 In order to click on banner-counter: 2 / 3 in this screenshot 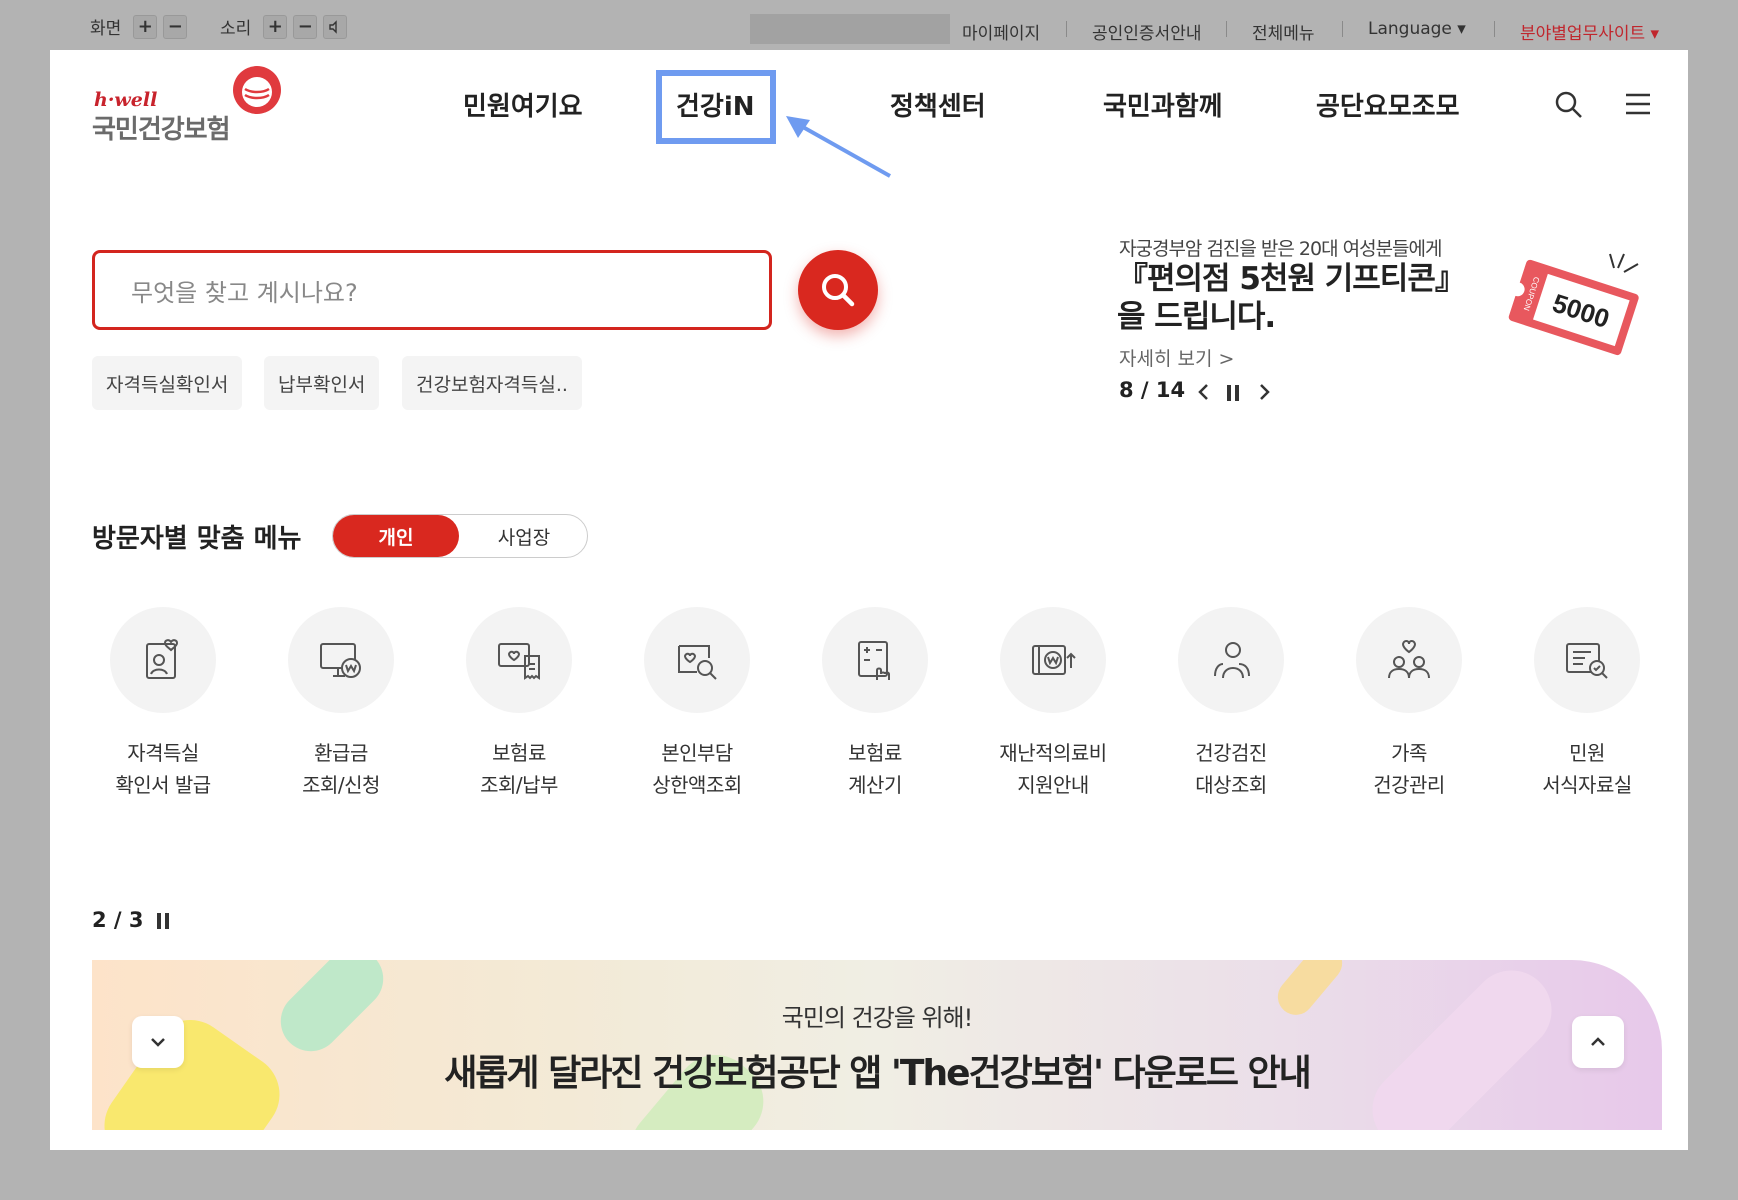, I will do `click(118, 920)`.